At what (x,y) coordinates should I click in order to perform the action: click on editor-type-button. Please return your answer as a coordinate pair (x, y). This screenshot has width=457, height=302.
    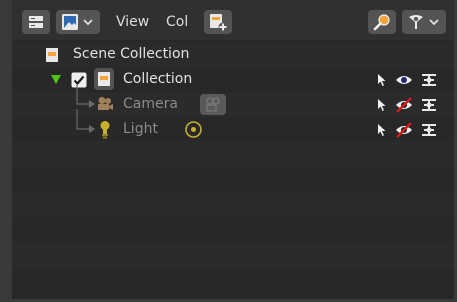
    Looking at the image, I should click on (36, 22).